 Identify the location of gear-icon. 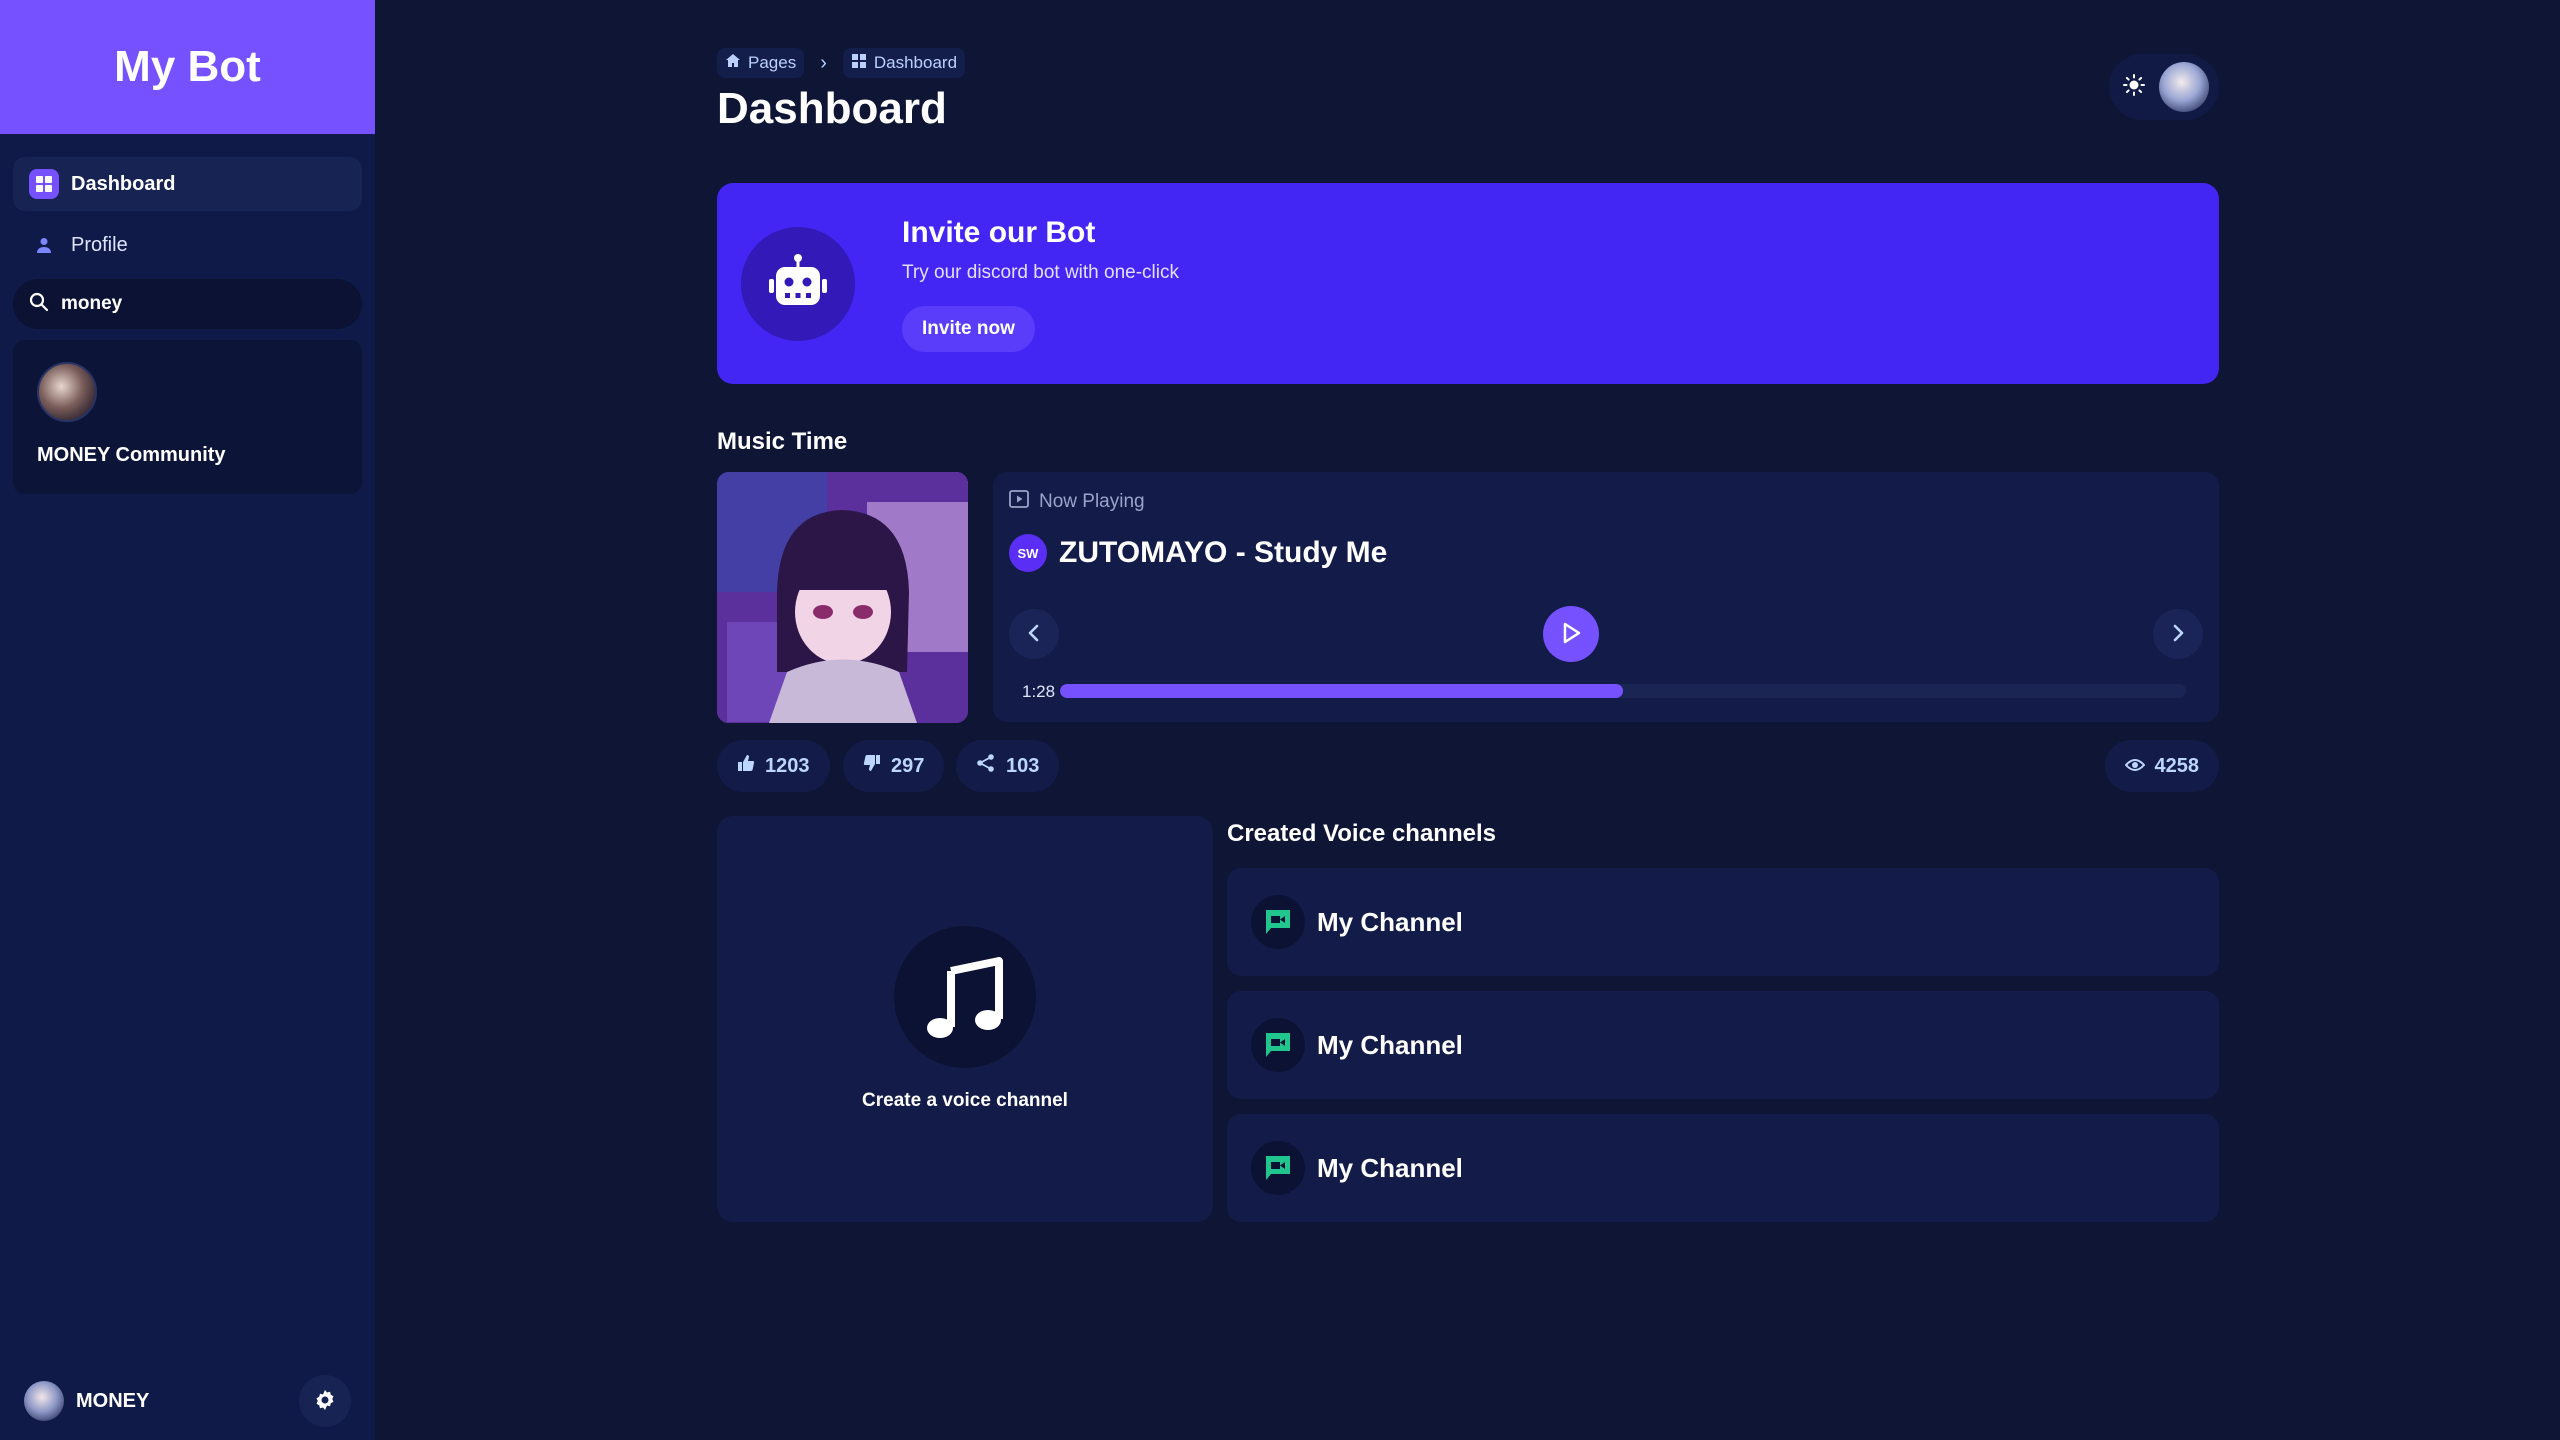
(325, 1401).